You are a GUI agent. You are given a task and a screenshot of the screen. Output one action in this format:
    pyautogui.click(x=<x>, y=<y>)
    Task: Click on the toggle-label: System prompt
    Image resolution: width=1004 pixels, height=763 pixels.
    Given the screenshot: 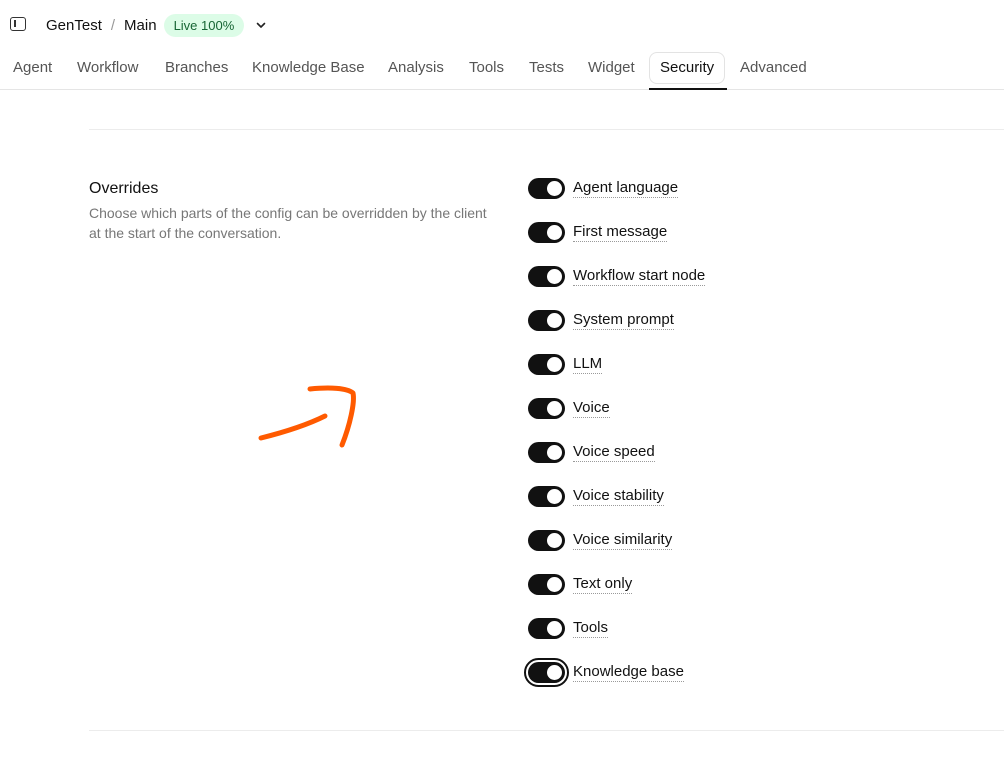 What is the action you would take?
    pyautogui.click(x=623, y=320)
    